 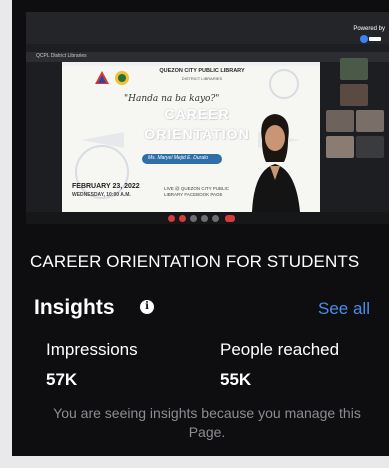 What do you see at coordinates (197, 134) in the screenshot?
I see `slide-headline-2: ORIENTATION` at bounding box center [197, 134].